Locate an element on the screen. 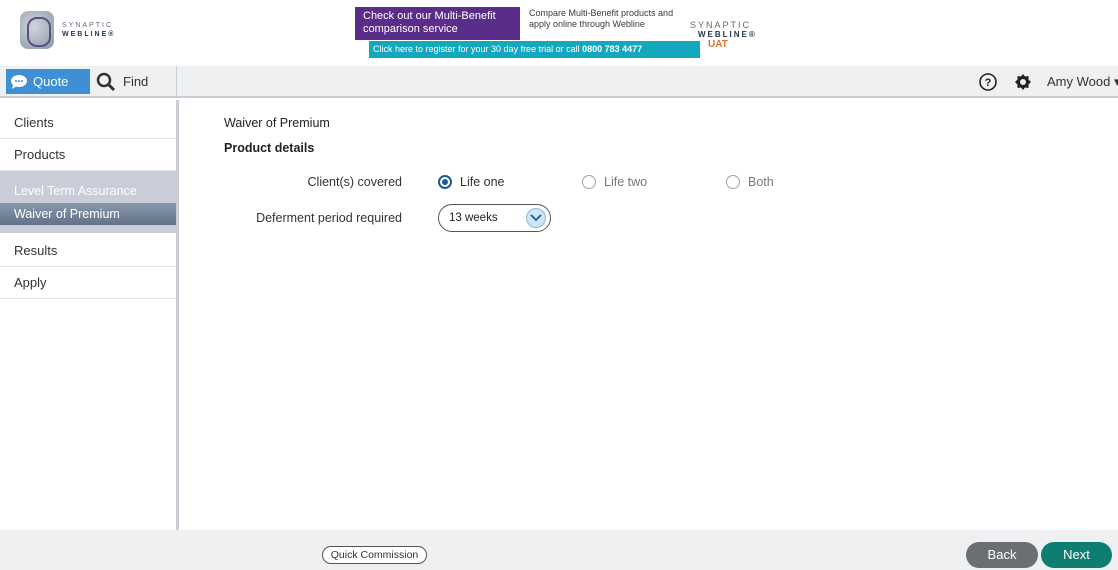 The image size is (1118, 570). user-menu: Amy Wood ▾ is located at coordinates (1082, 82).